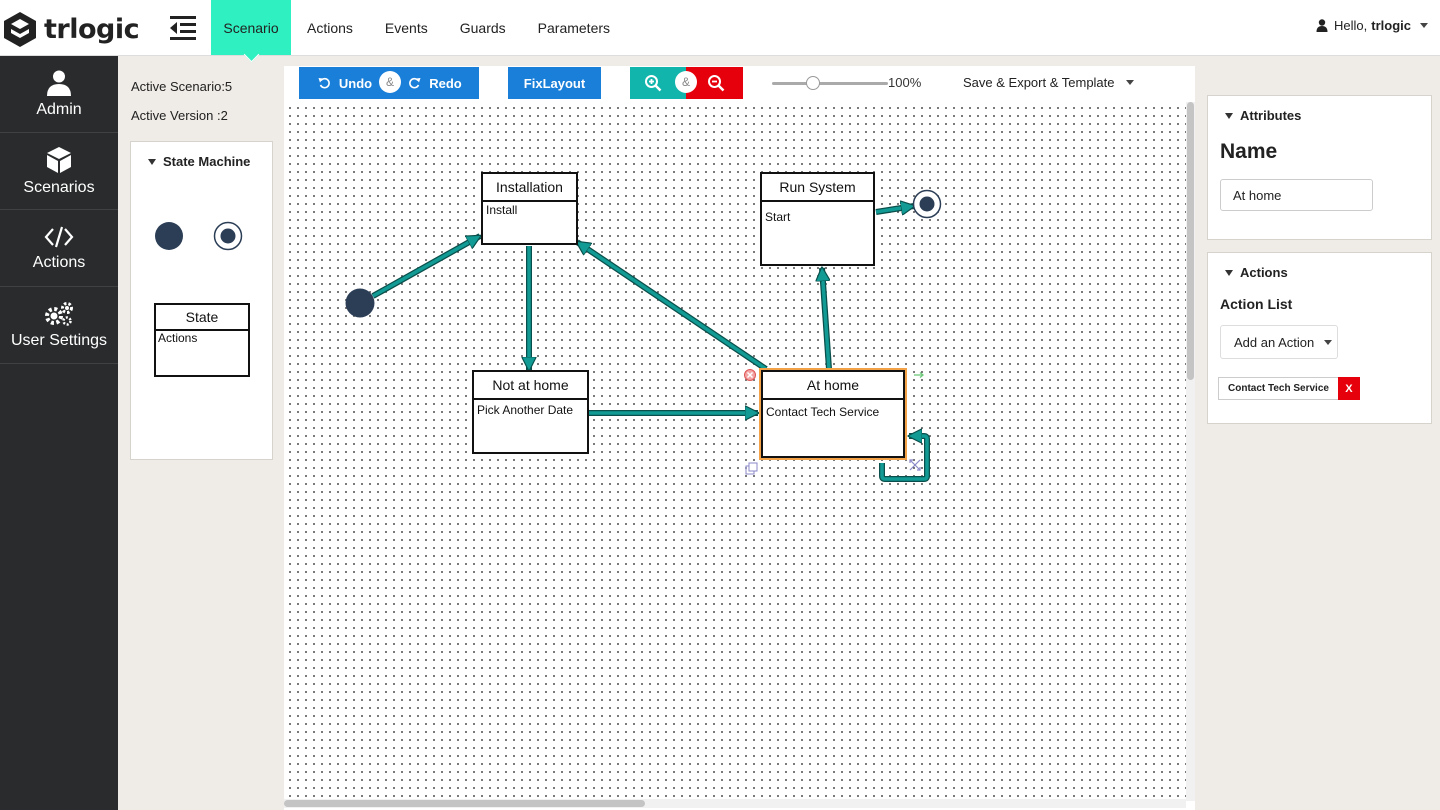 The image size is (1440, 810). What do you see at coordinates (59, 187) in the screenshot?
I see `sidebar-item-label: Scenarios` at bounding box center [59, 187].